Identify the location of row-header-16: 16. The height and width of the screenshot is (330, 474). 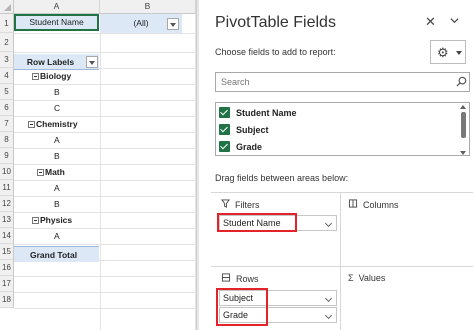
(7, 268).